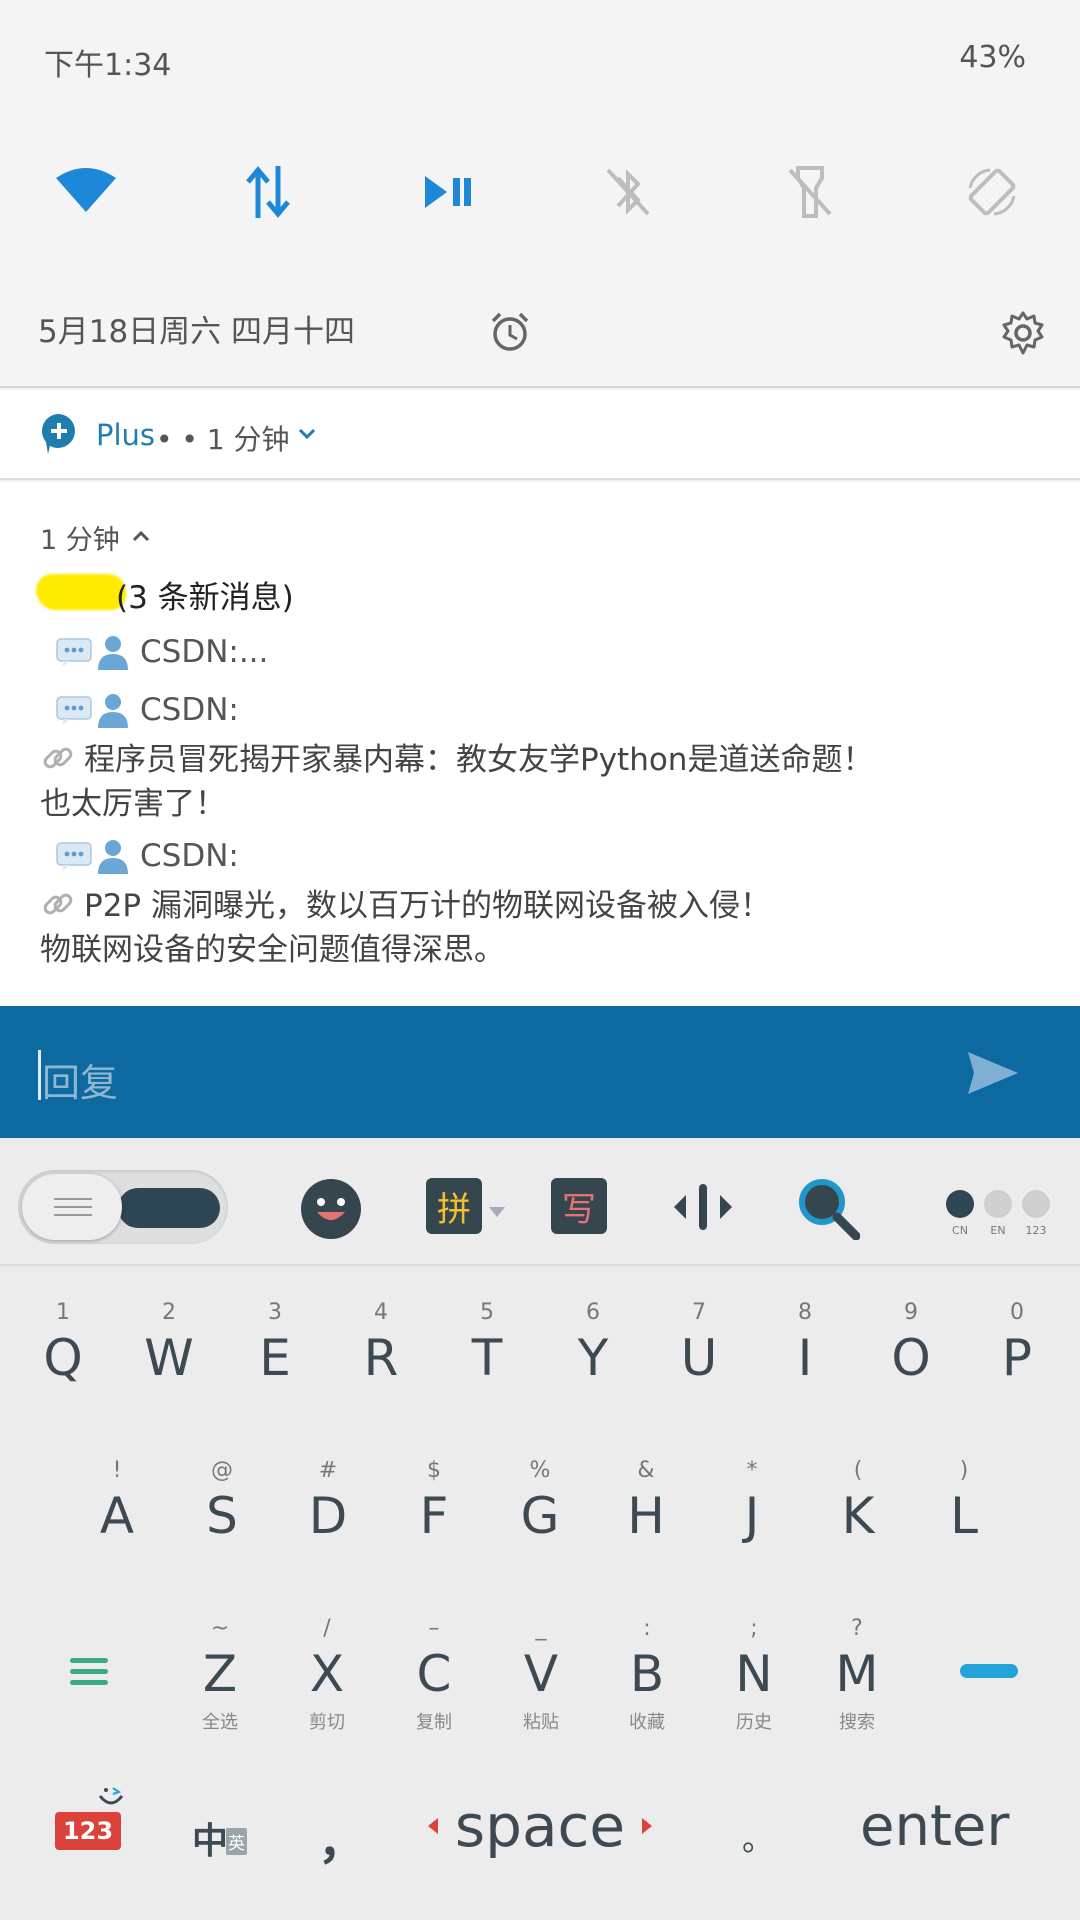  What do you see at coordinates (699, 1343) in the screenshot?
I see `key-u: 7U` at bounding box center [699, 1343].